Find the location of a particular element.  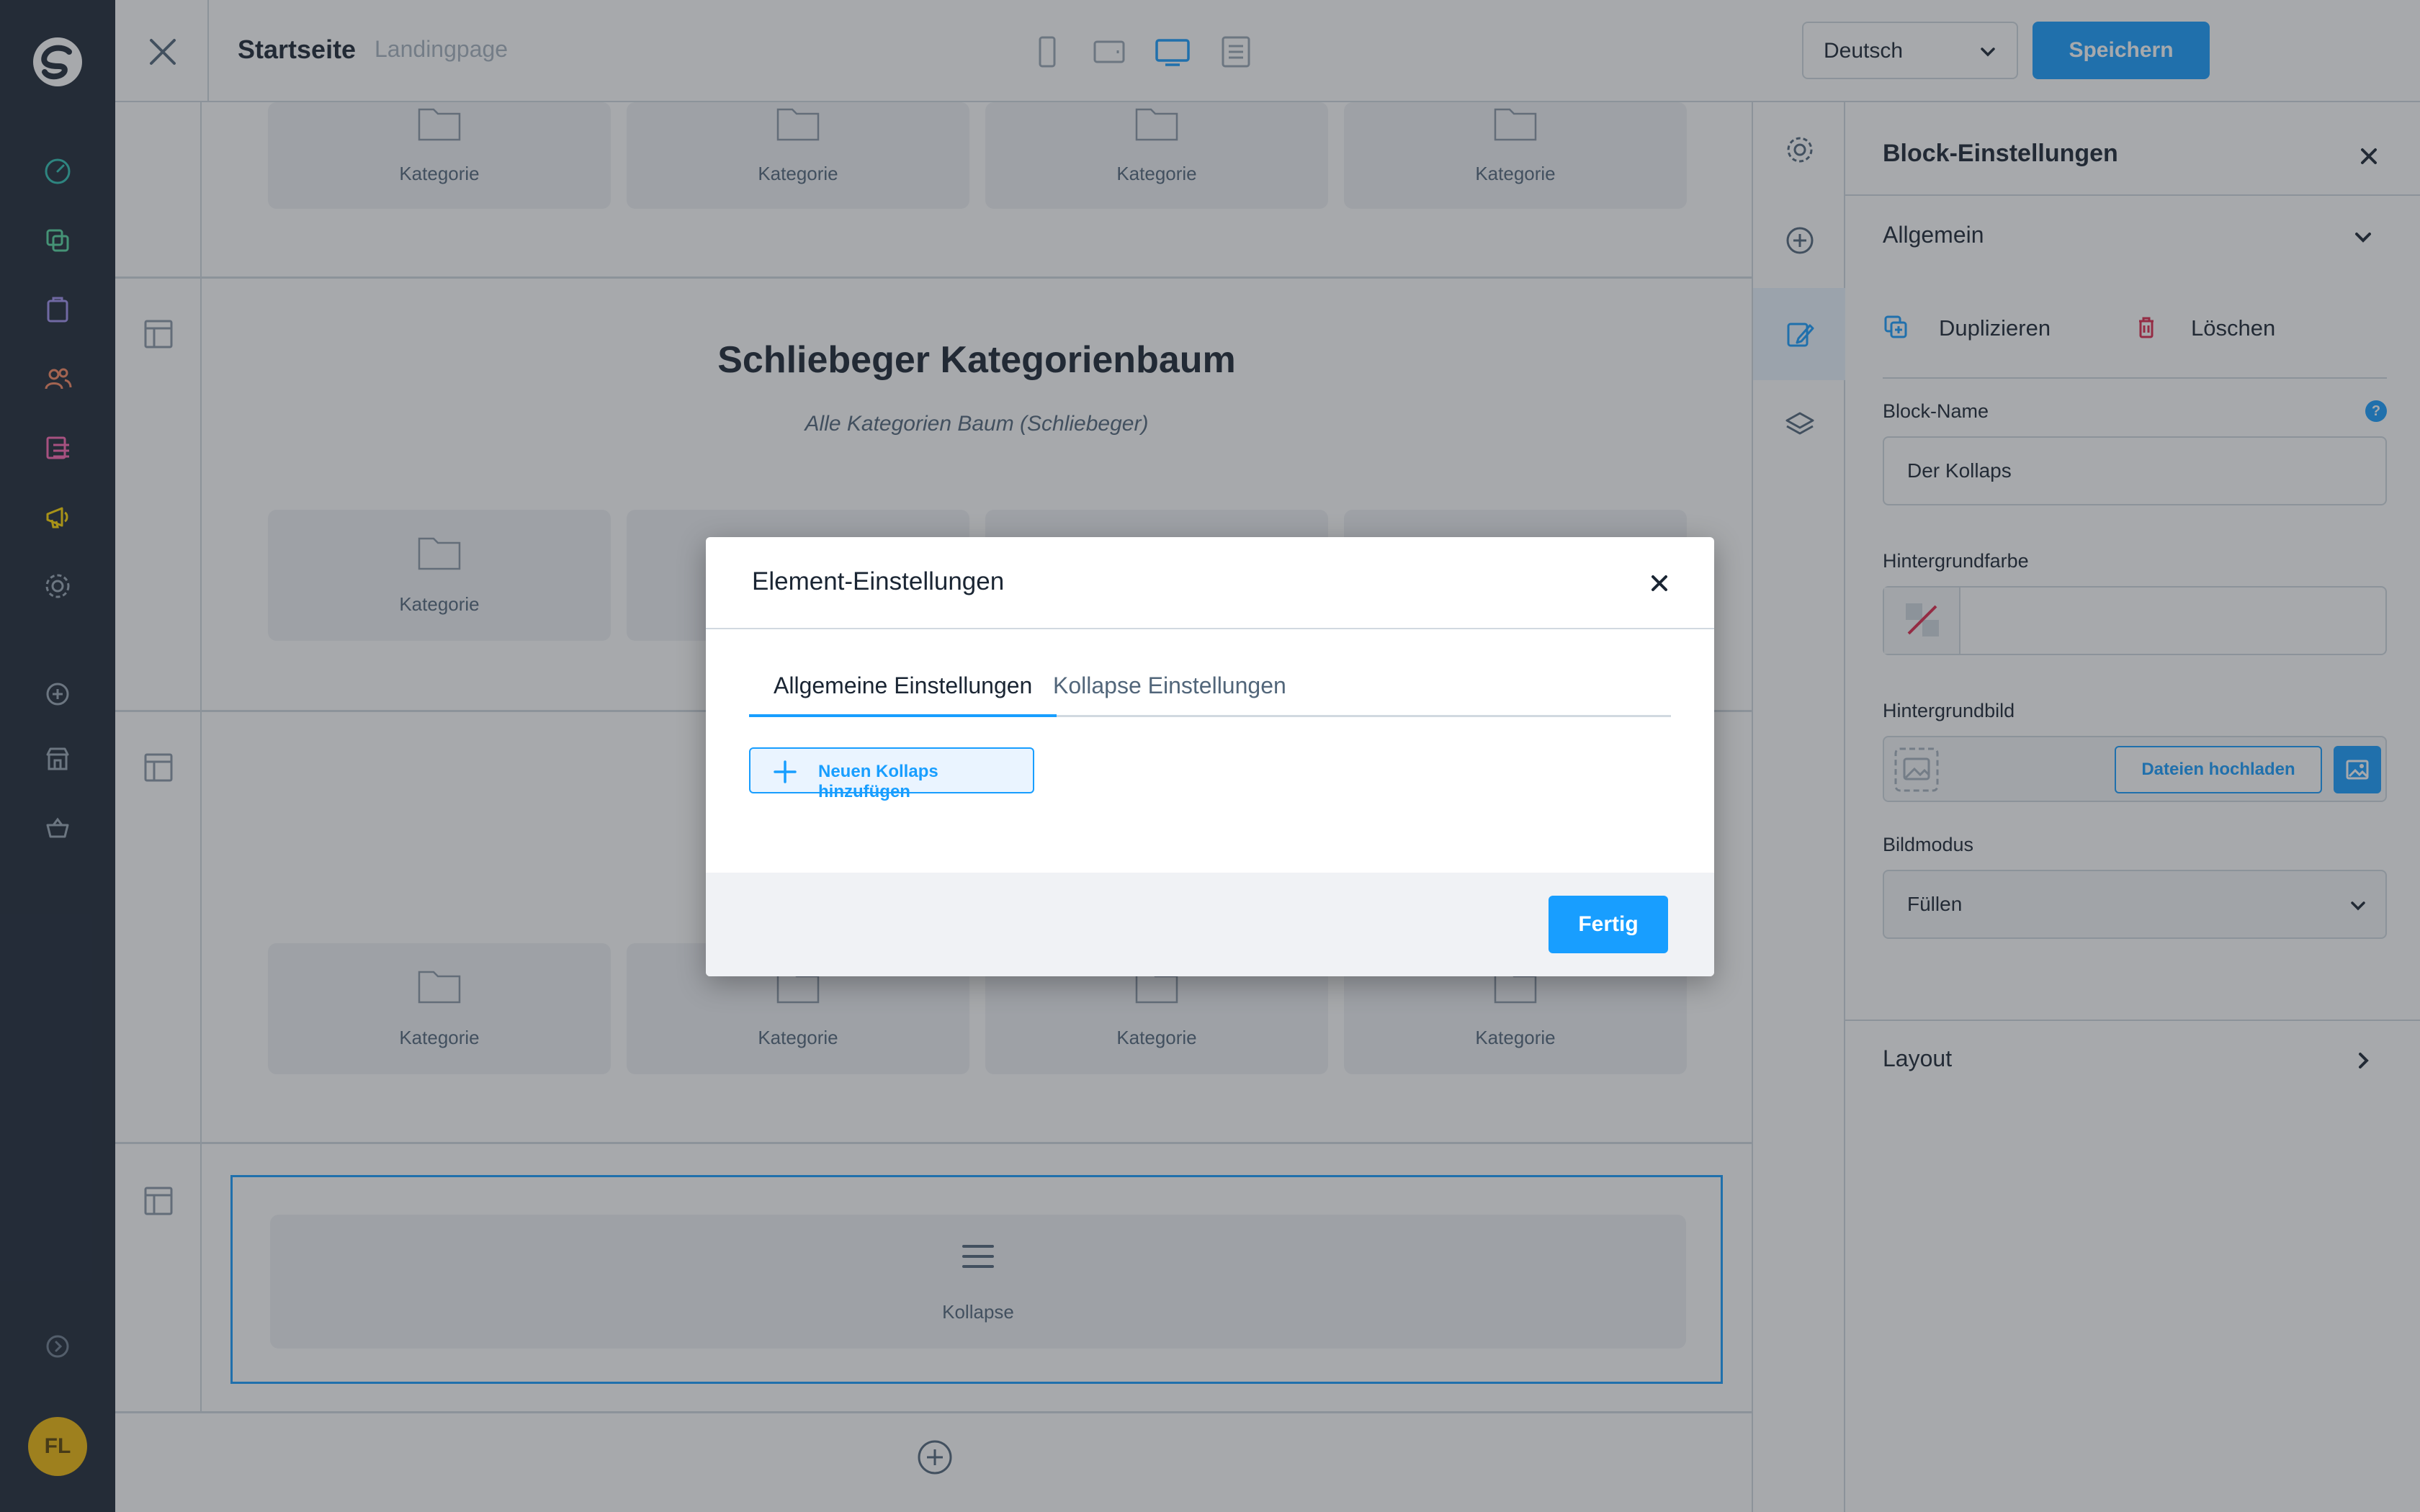

divider is located at coordinates (1210, 628).